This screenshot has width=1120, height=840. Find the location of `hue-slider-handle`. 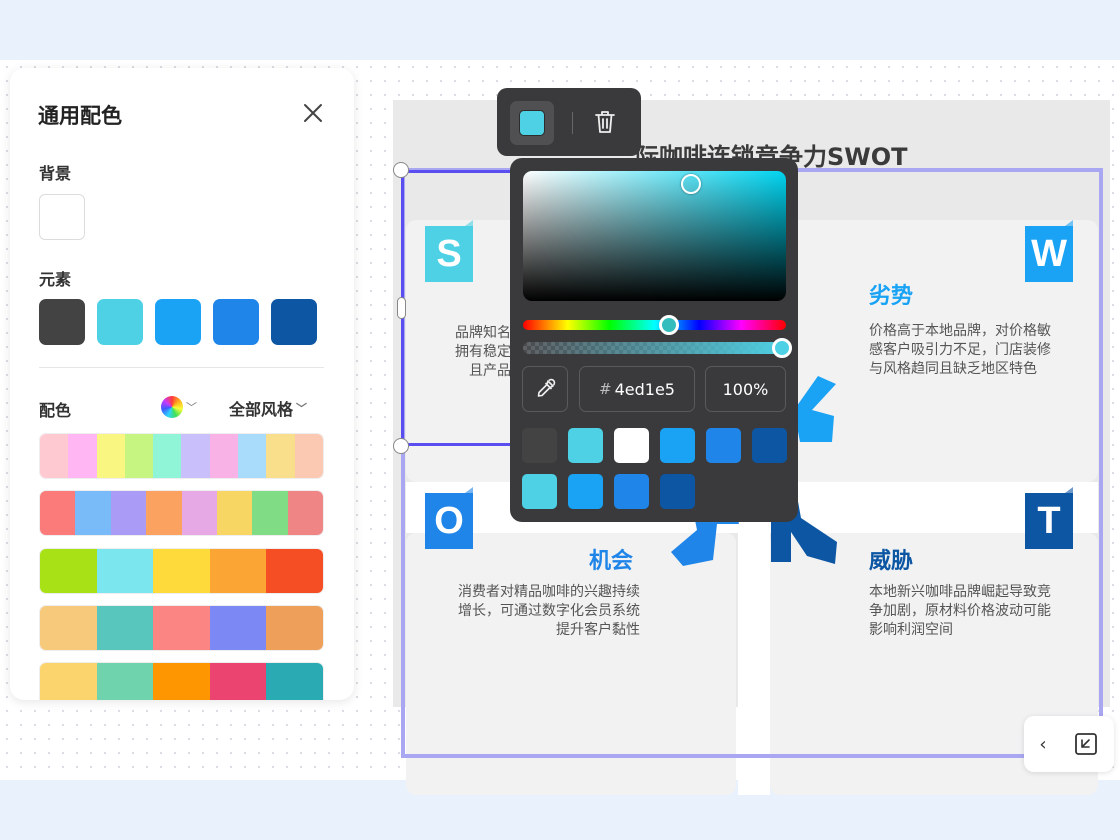

hue-slider-handle is located at coordinates (669, 325).